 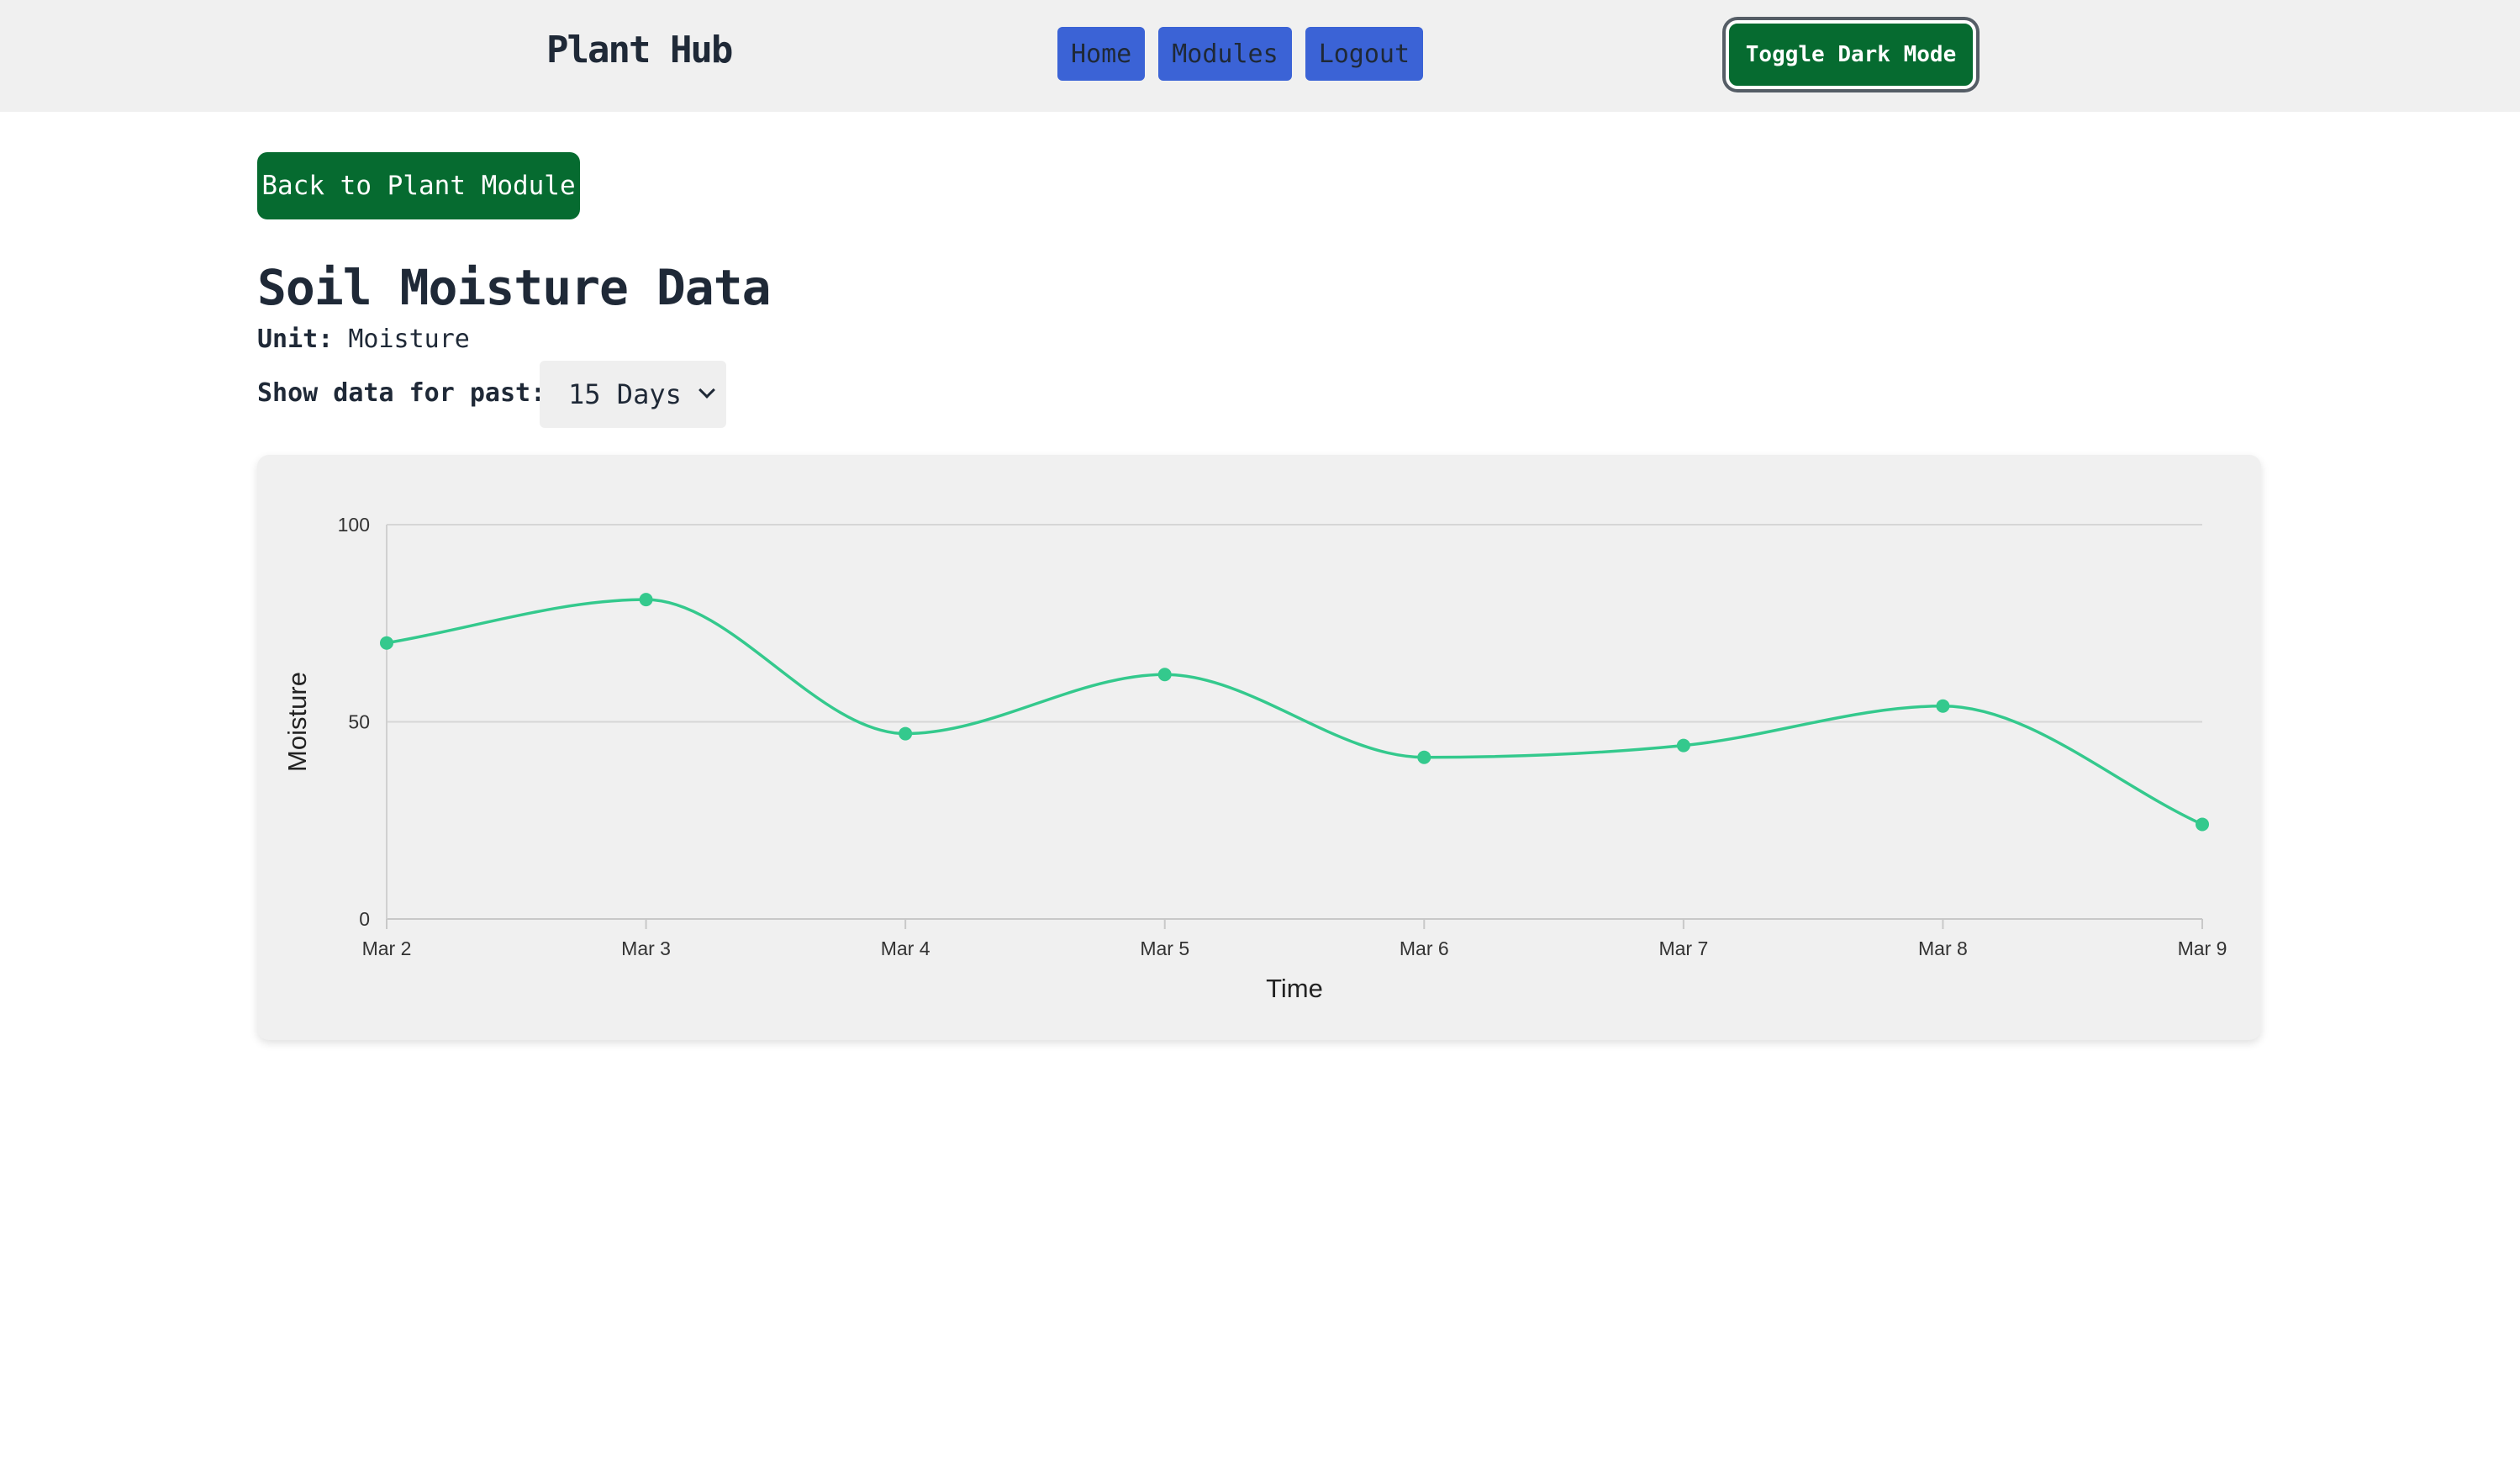 I want to click on x-tick-label: Mar 8, so click(x=1943, y=948).